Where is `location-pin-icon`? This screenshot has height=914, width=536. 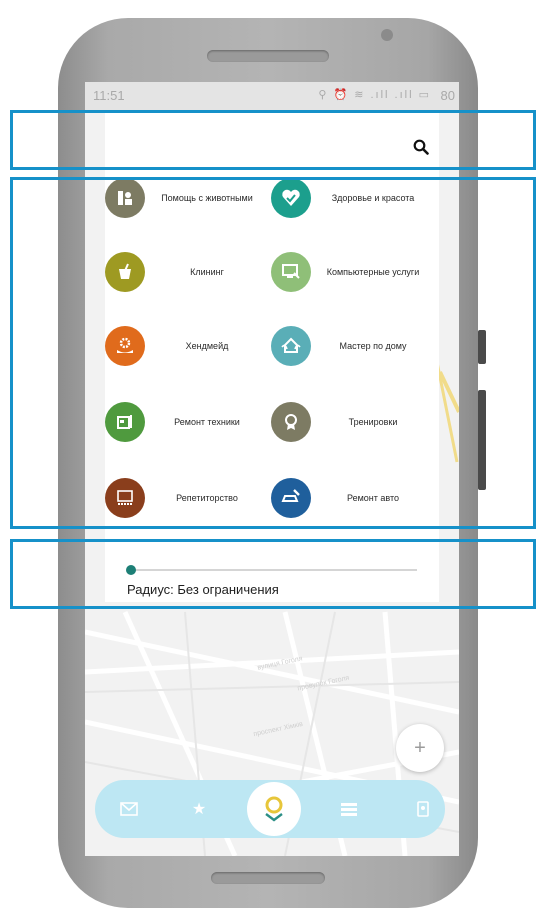
location-pin-icon is located at coordinates (274, 809).